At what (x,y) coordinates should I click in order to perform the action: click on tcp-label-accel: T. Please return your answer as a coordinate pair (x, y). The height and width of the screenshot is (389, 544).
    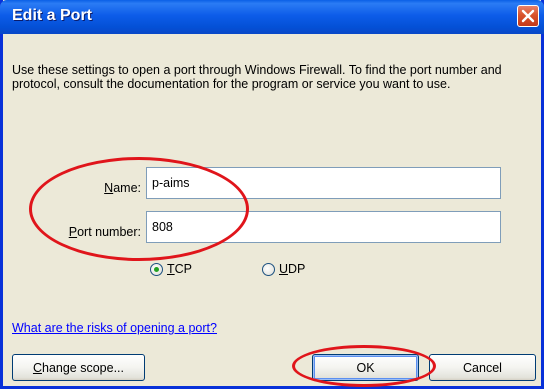
    Looking at the image, I should click on (171, 269).